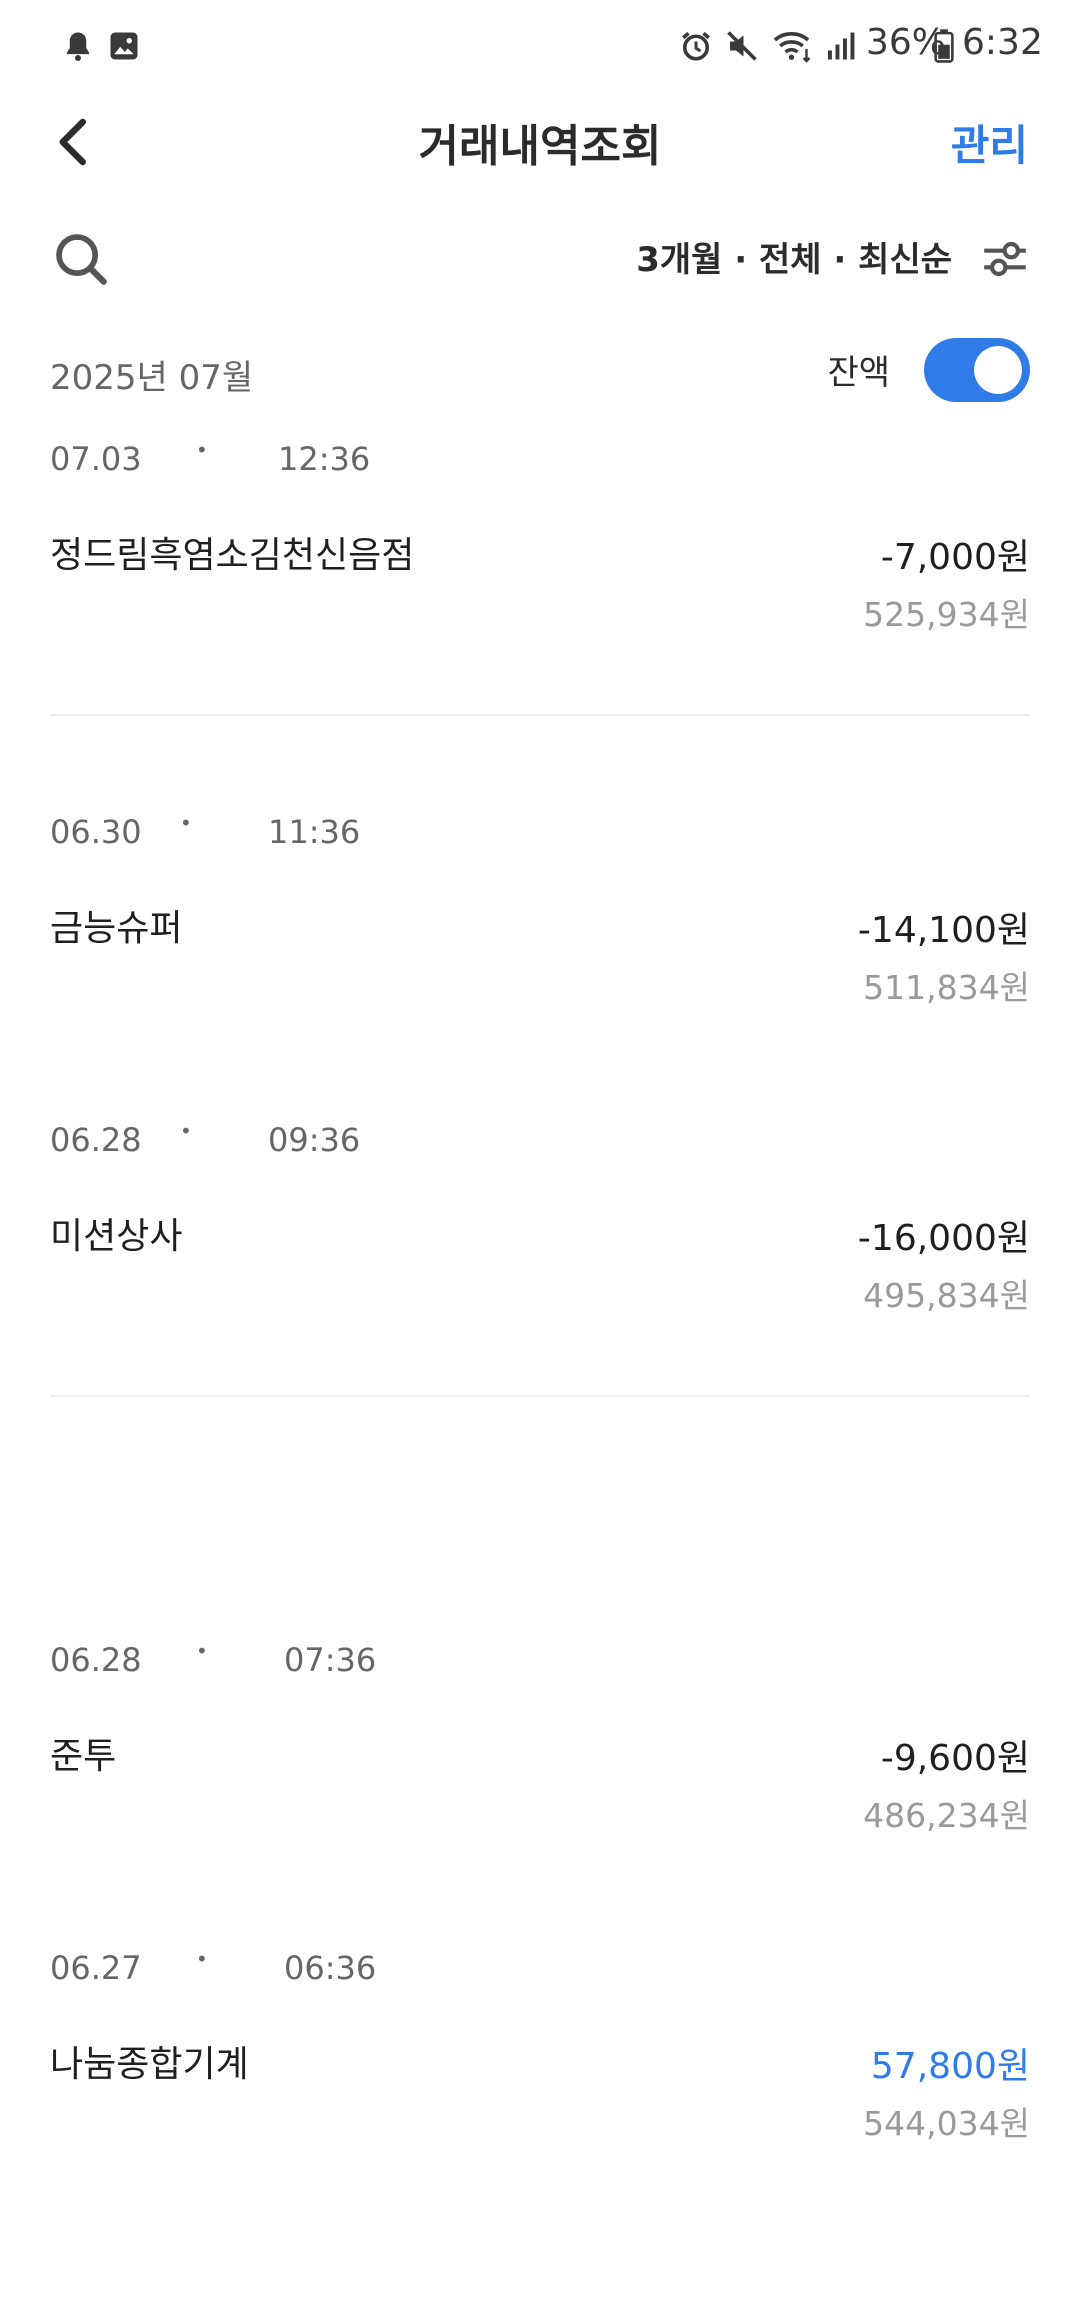 The image size is (1080, 2316). What do you see at coordinates (116, 1236) in the screenshot?
I see `transaction-merchant: 미션상사` at bounding box center [116, 1236].